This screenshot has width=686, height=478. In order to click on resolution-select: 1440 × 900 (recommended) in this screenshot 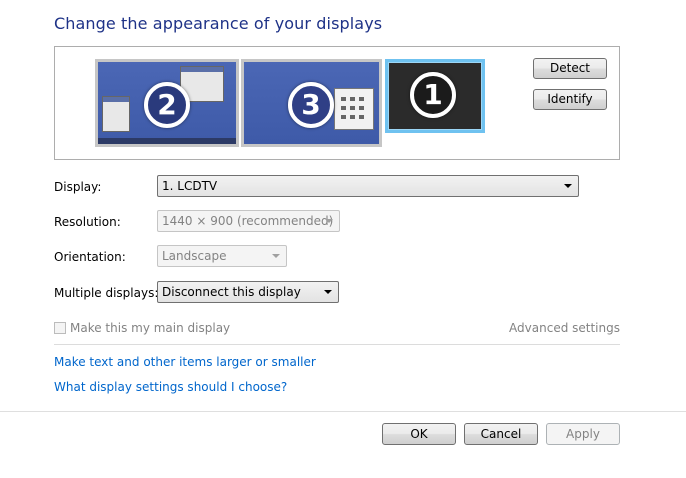, I will do `click(248, 221)`.